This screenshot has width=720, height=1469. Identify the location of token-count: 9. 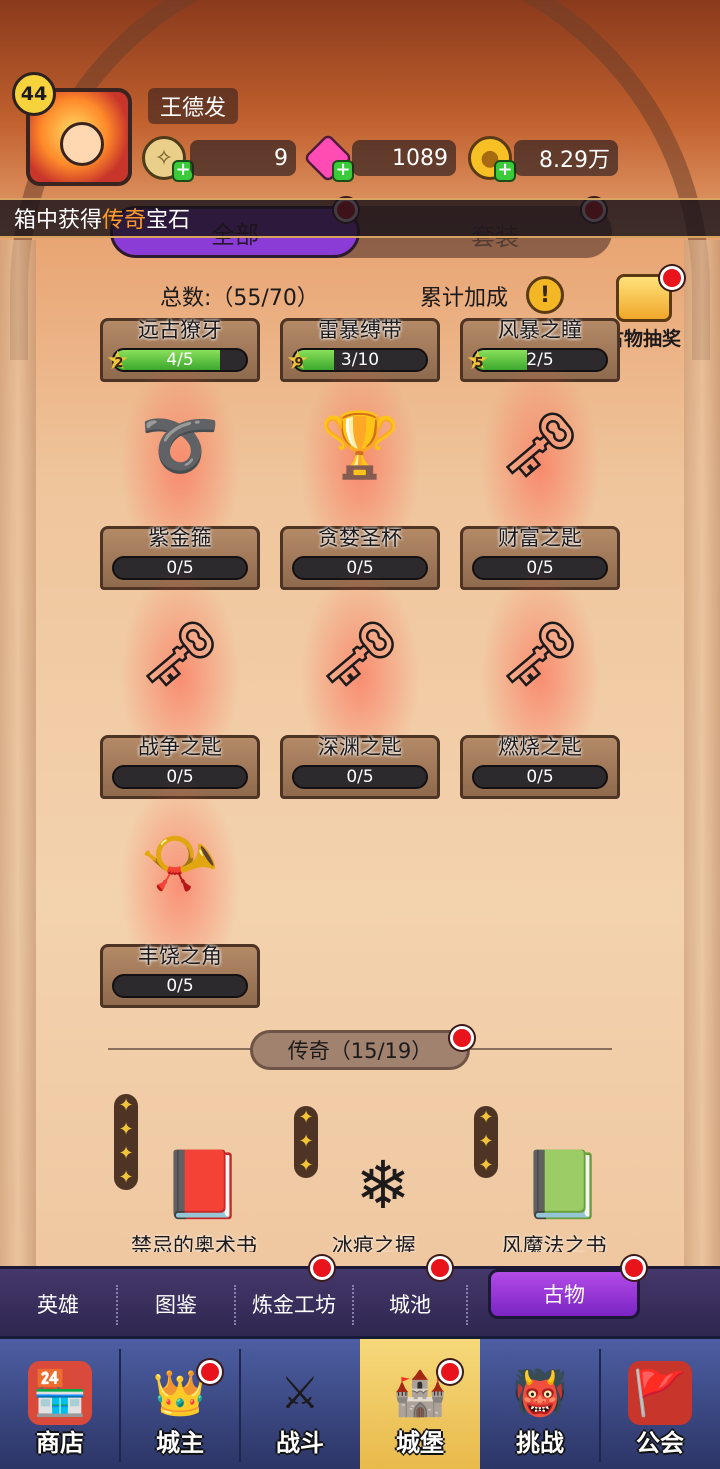
(243, 158).